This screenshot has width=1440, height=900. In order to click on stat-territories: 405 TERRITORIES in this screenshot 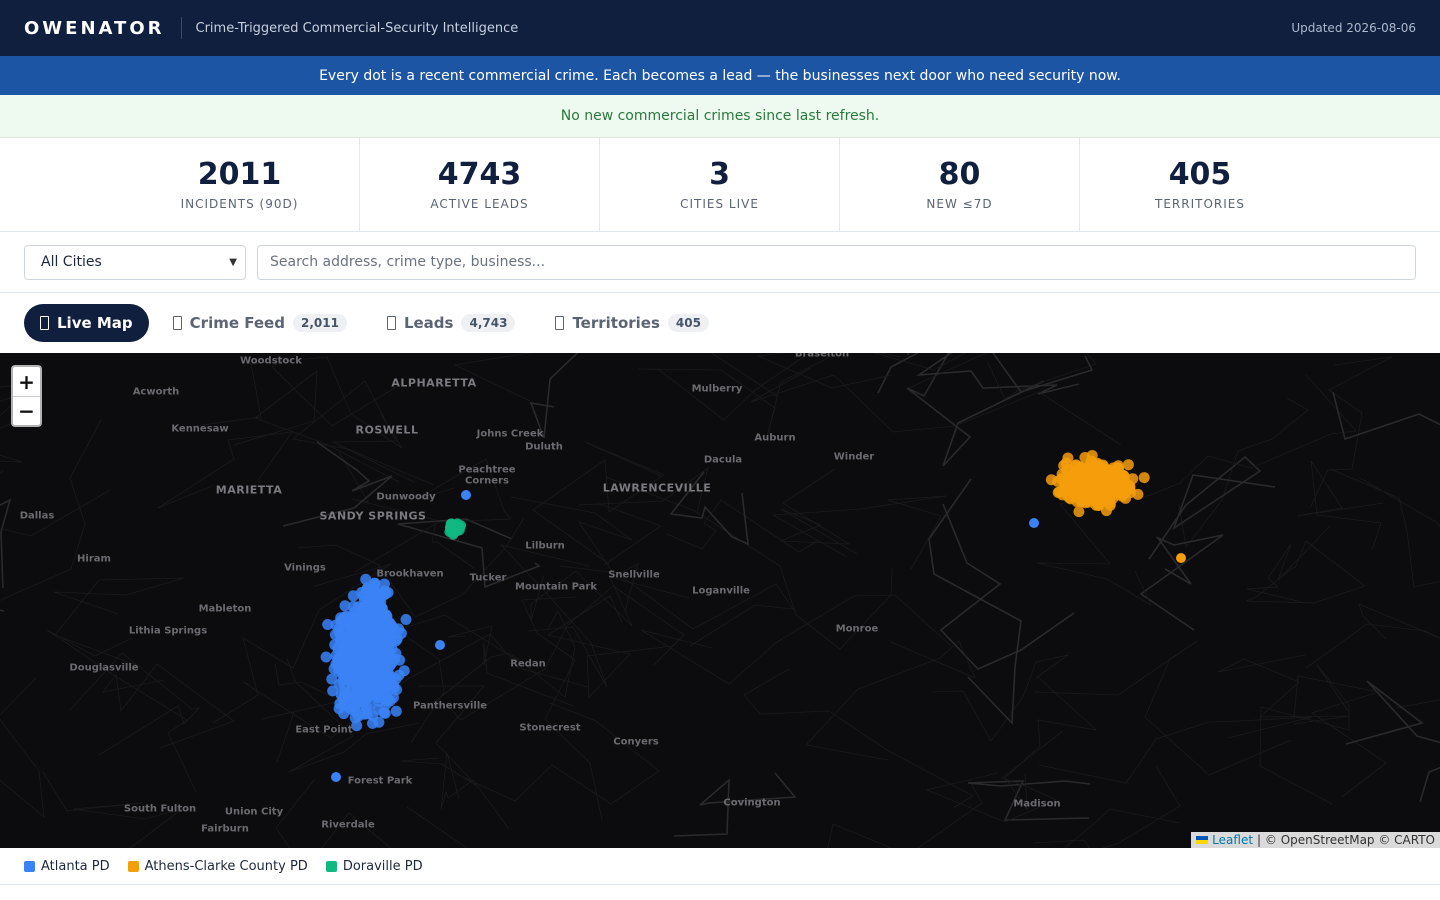, I will do `click(1200, 184)`.